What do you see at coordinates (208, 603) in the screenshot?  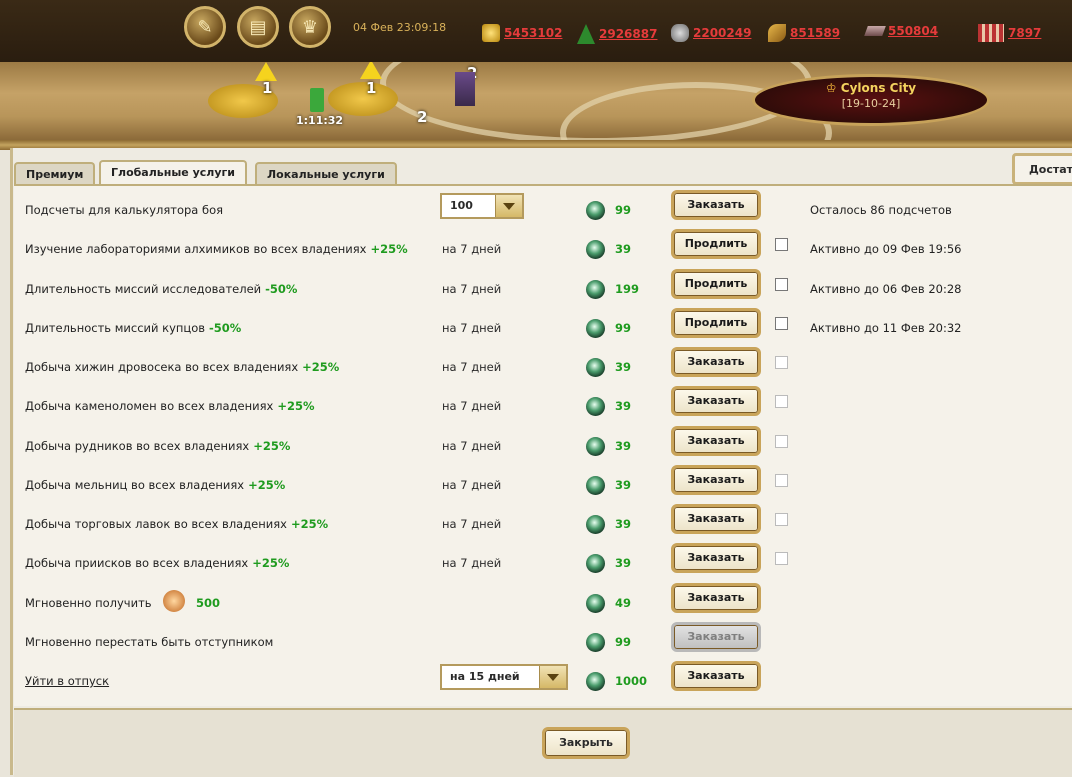 I see `instant-amount: 500` at bounding box center [208, 603].